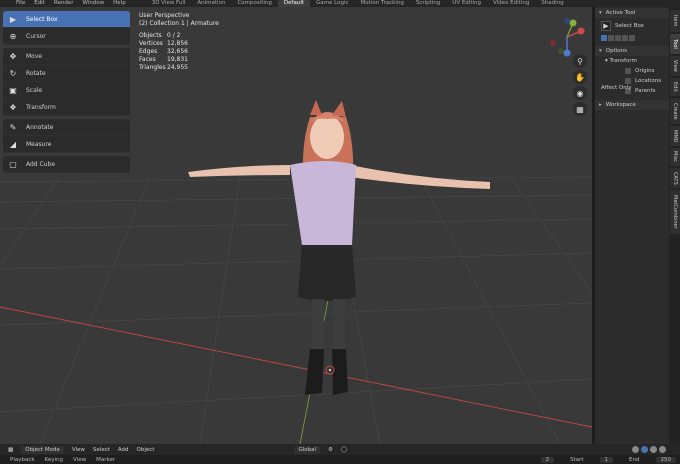 The height and width of the screenshot is (464, 680). What do you see at coordinates (177, 67) in the screenshot?
I see `stat-value: 24,955` at bounding box center [177, 67].